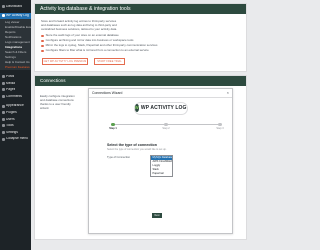 This screenshot has height=250, width=320. Describe the element at coordinates (65, 62) in the screenshot. I see `get-premium-button: GET WP ACTIVITY LOG PREMIUM` at that location.